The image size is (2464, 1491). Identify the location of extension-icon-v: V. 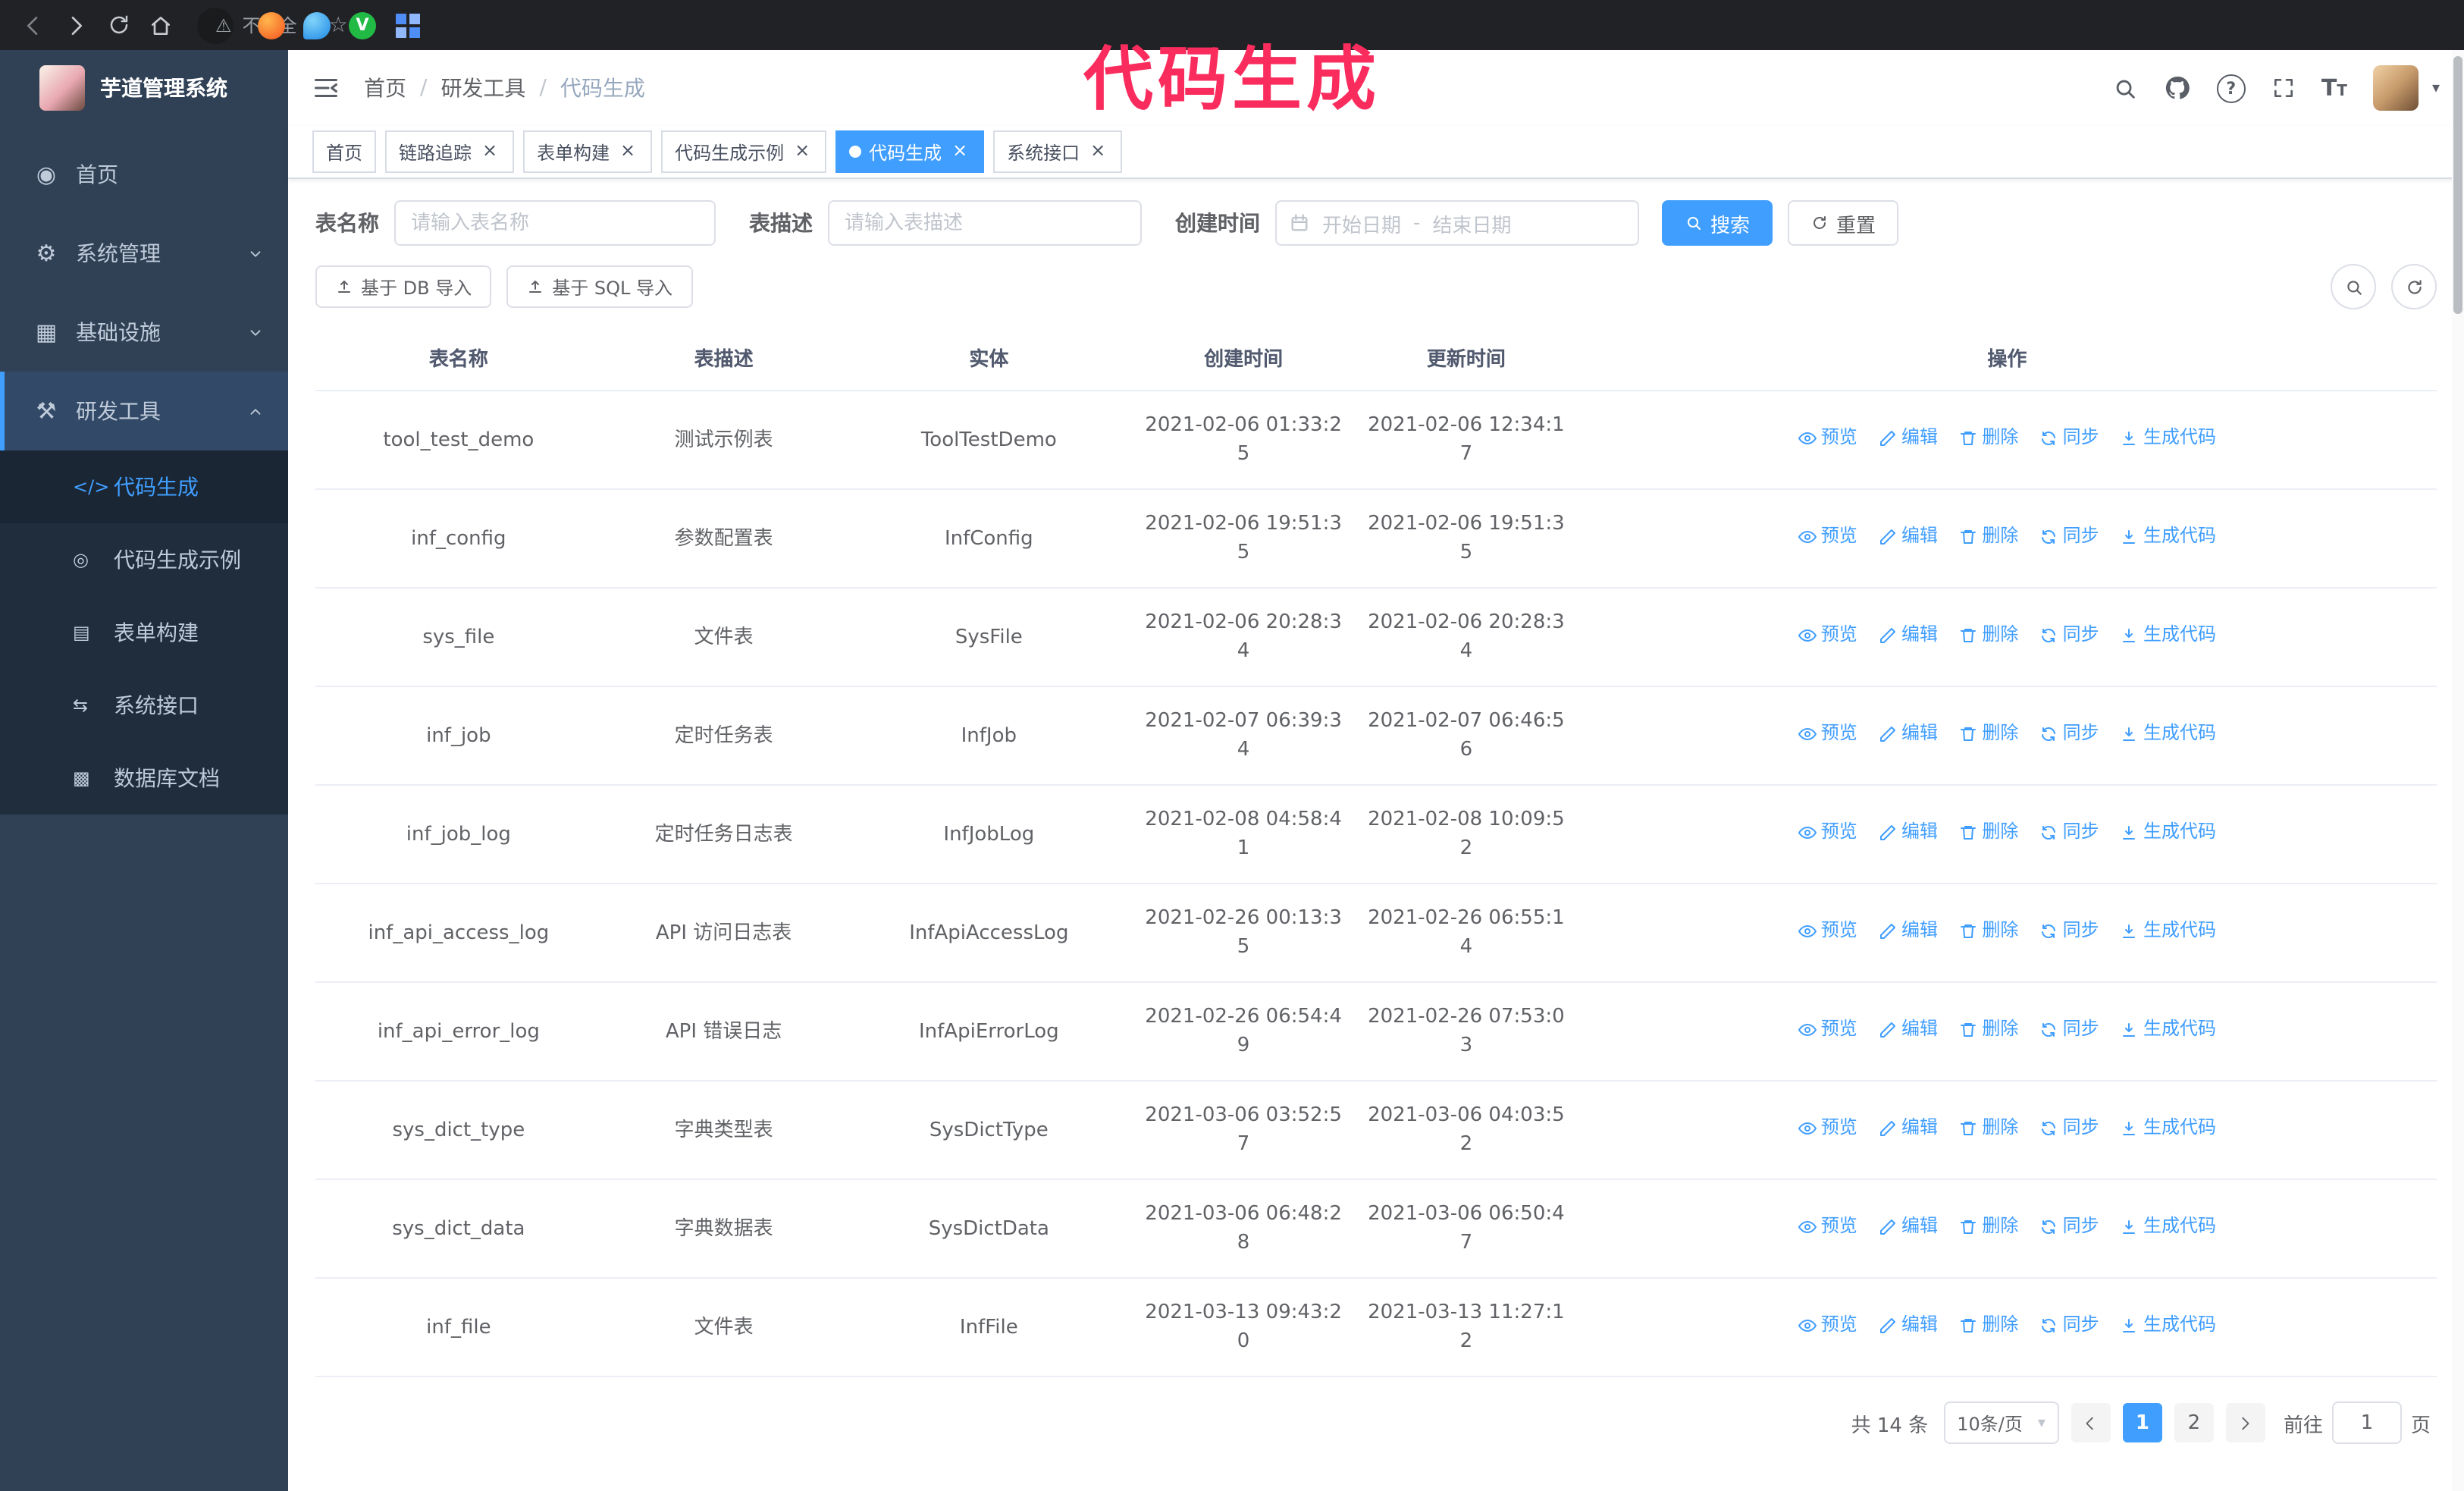
(363, 25).